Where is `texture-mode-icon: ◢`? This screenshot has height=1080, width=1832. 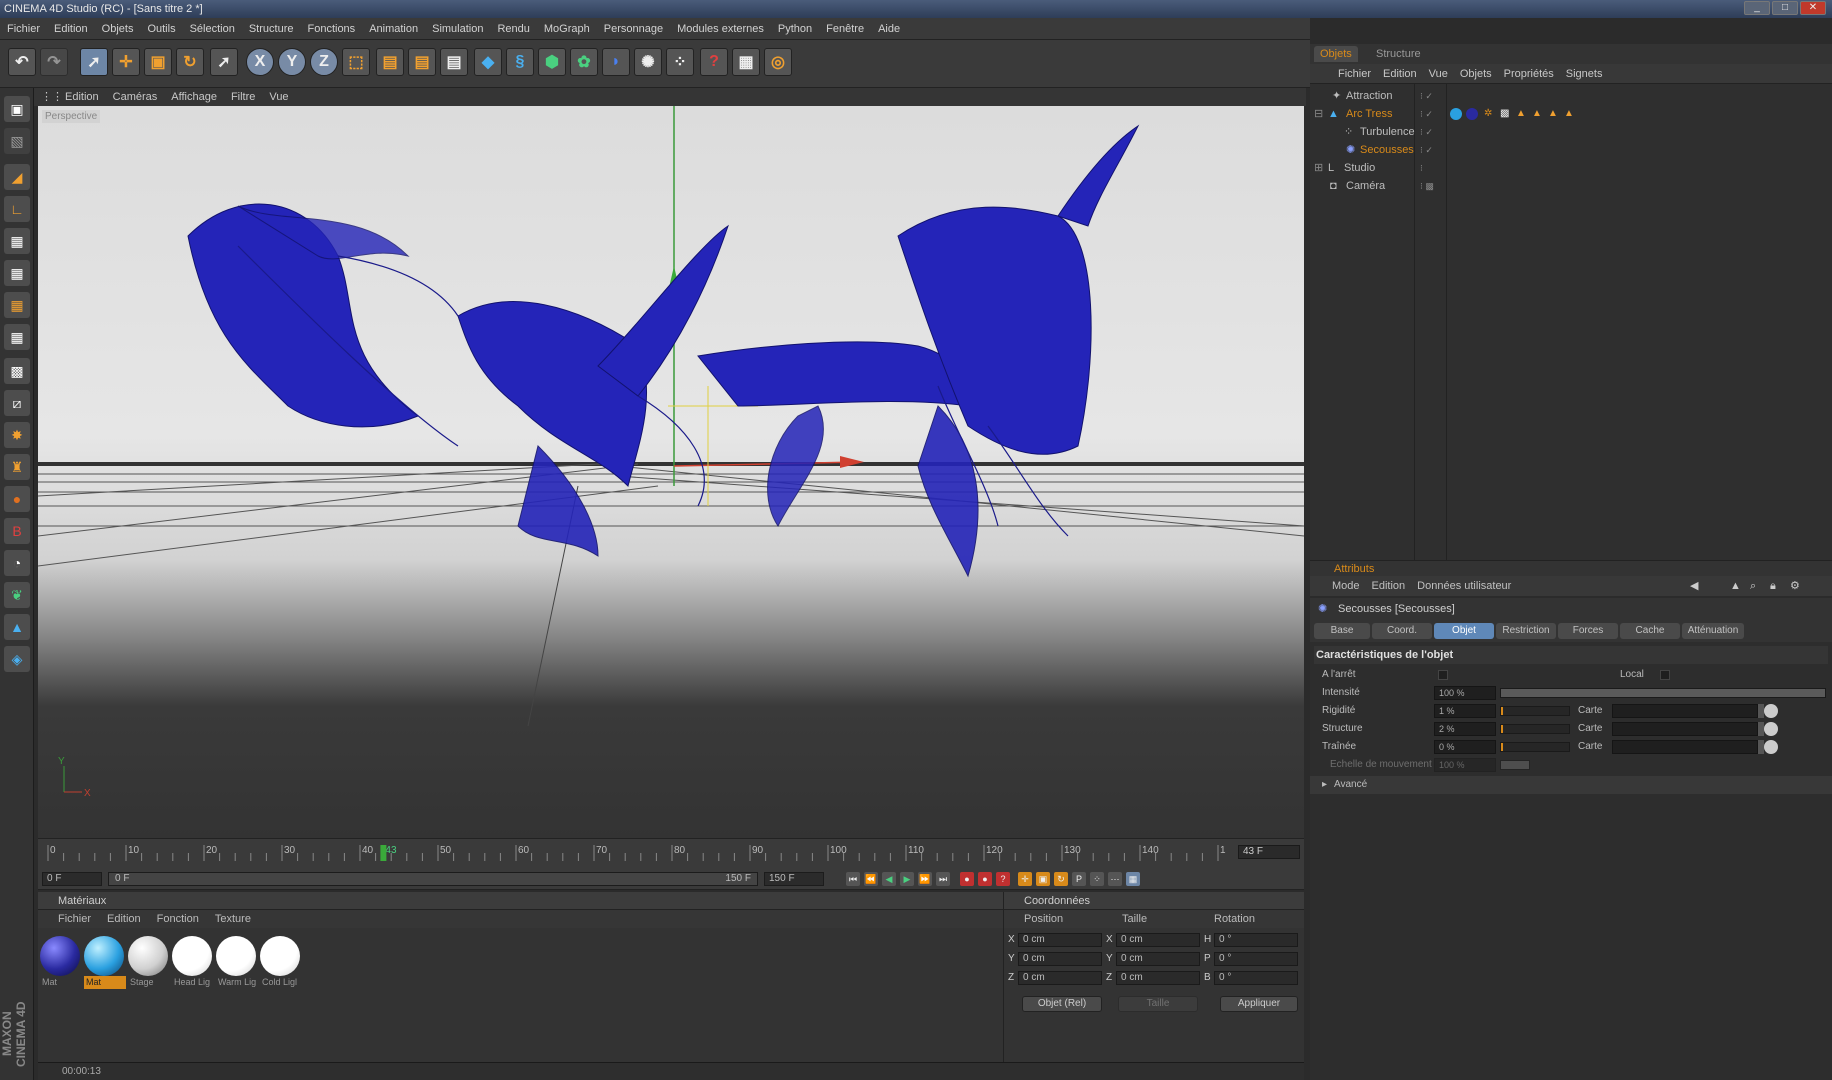
texture-mode-icon: ◢ is located at coordinates (17, 177).